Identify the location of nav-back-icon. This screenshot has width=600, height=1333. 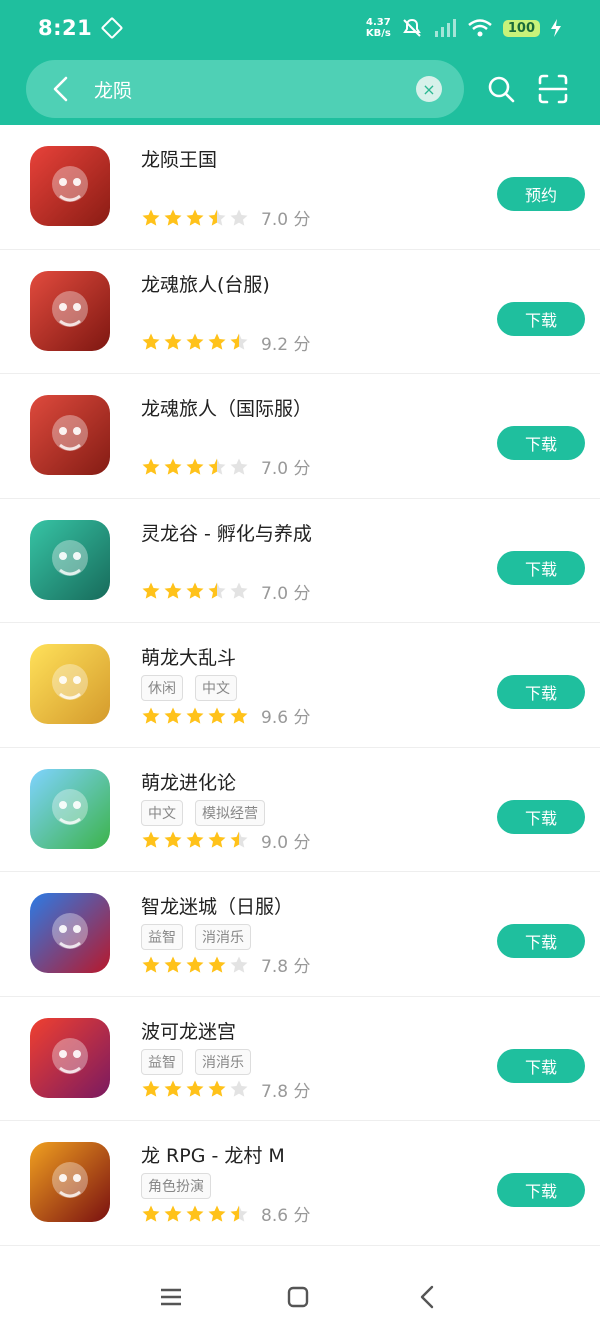
(427, 1297).